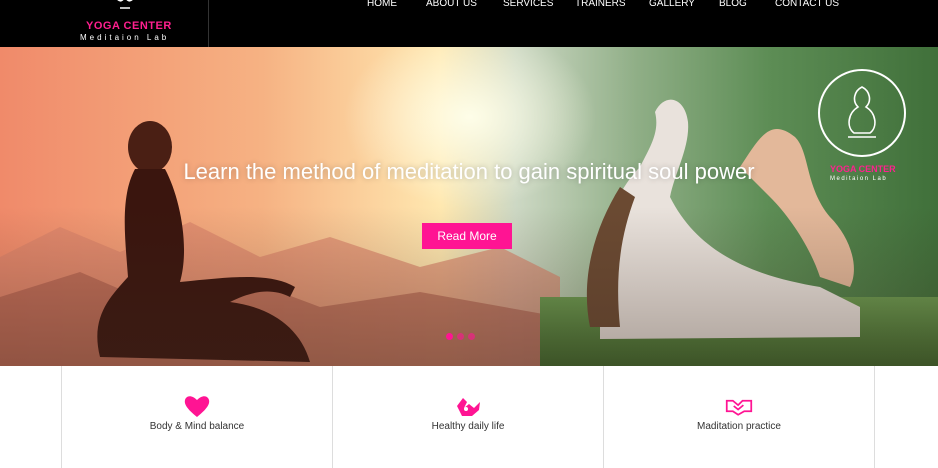 The width and height of the screenshot is (938, 468). Describe the element at coordinates (467, 236) in the screenshot. I see `read-more-button: Read More` at that location.